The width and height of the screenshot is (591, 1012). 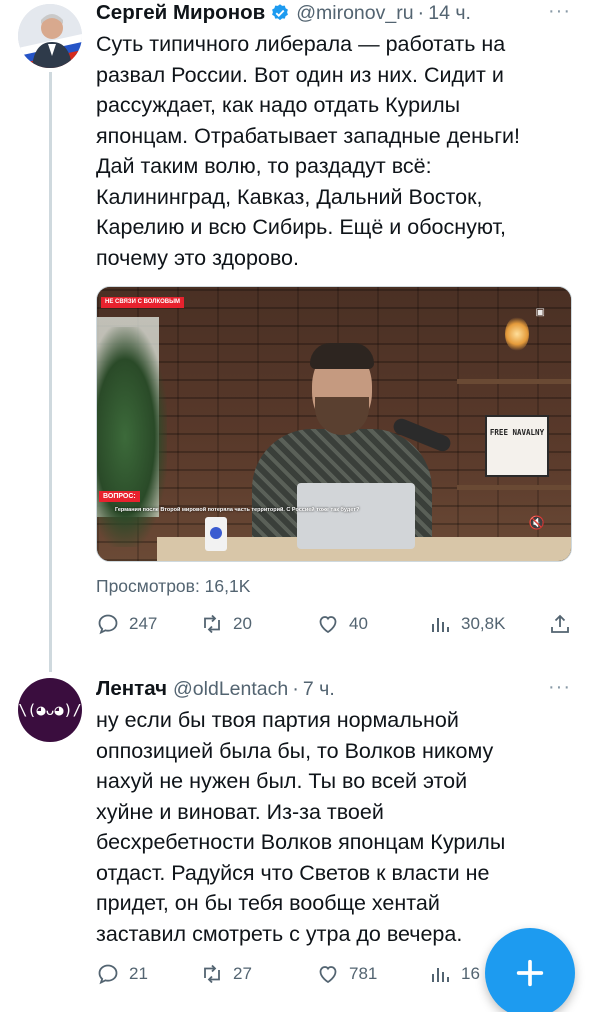 What do you see at coordinates (268, 903) in the screenshot?
I see `text-line: придет, он бы тебя вообще хентай` at bounding box center [268, 903].